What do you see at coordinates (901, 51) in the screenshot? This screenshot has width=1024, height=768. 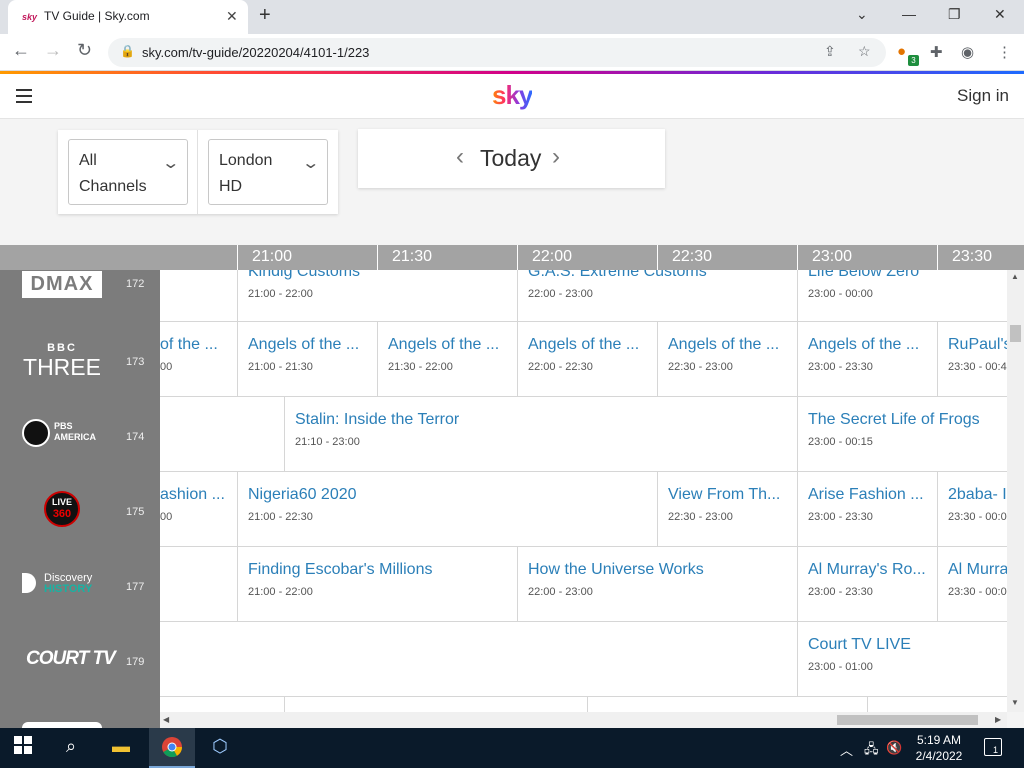 I see `extension-icon: ●` at bounding box center [901, 51].